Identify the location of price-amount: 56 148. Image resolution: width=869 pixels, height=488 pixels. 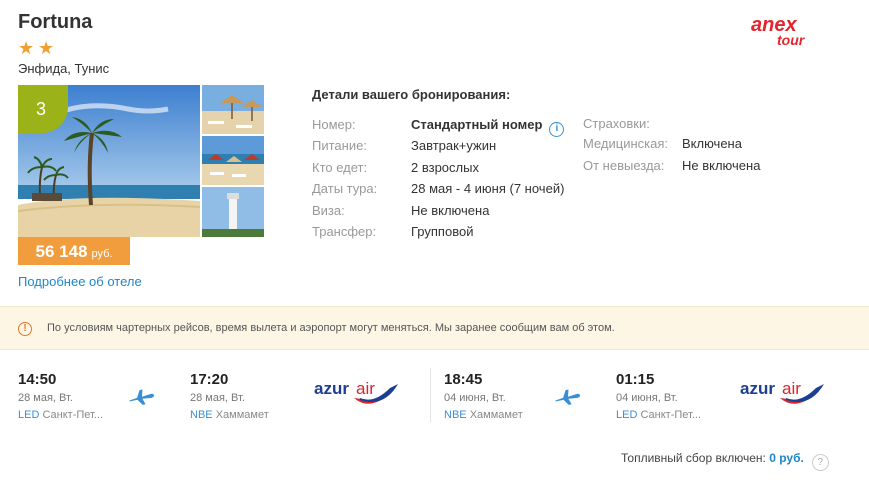
(61, 251).